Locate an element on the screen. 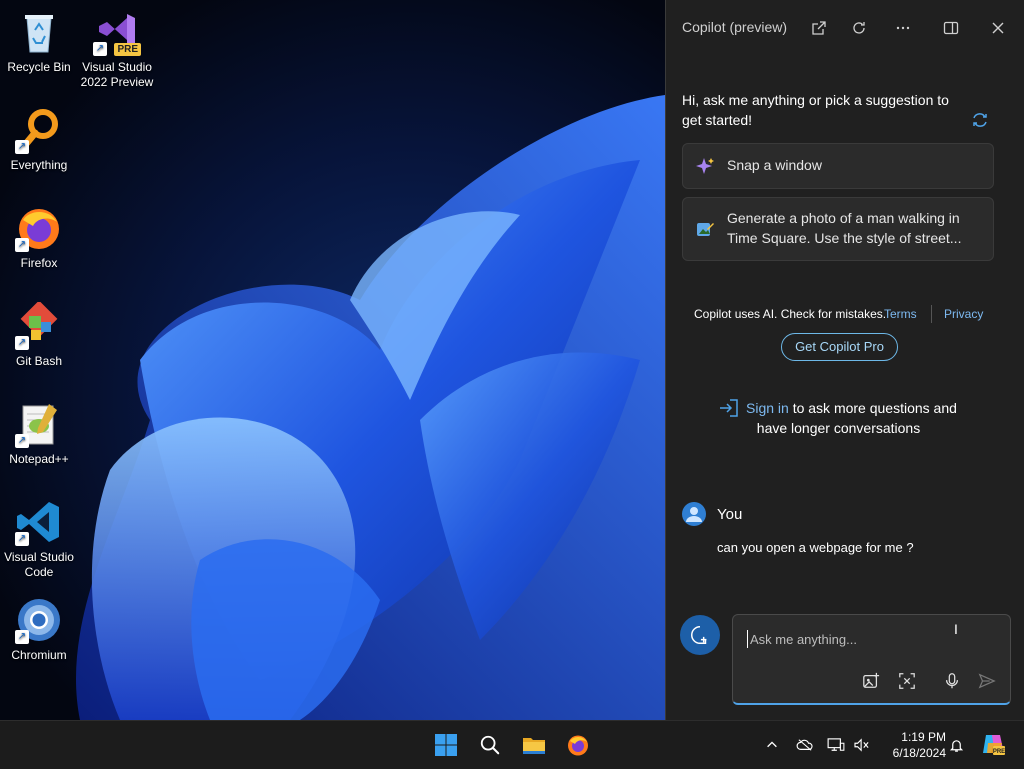 This screenshot has height=769, width=1024. add-image-icon is located at coordinates (871, 680).